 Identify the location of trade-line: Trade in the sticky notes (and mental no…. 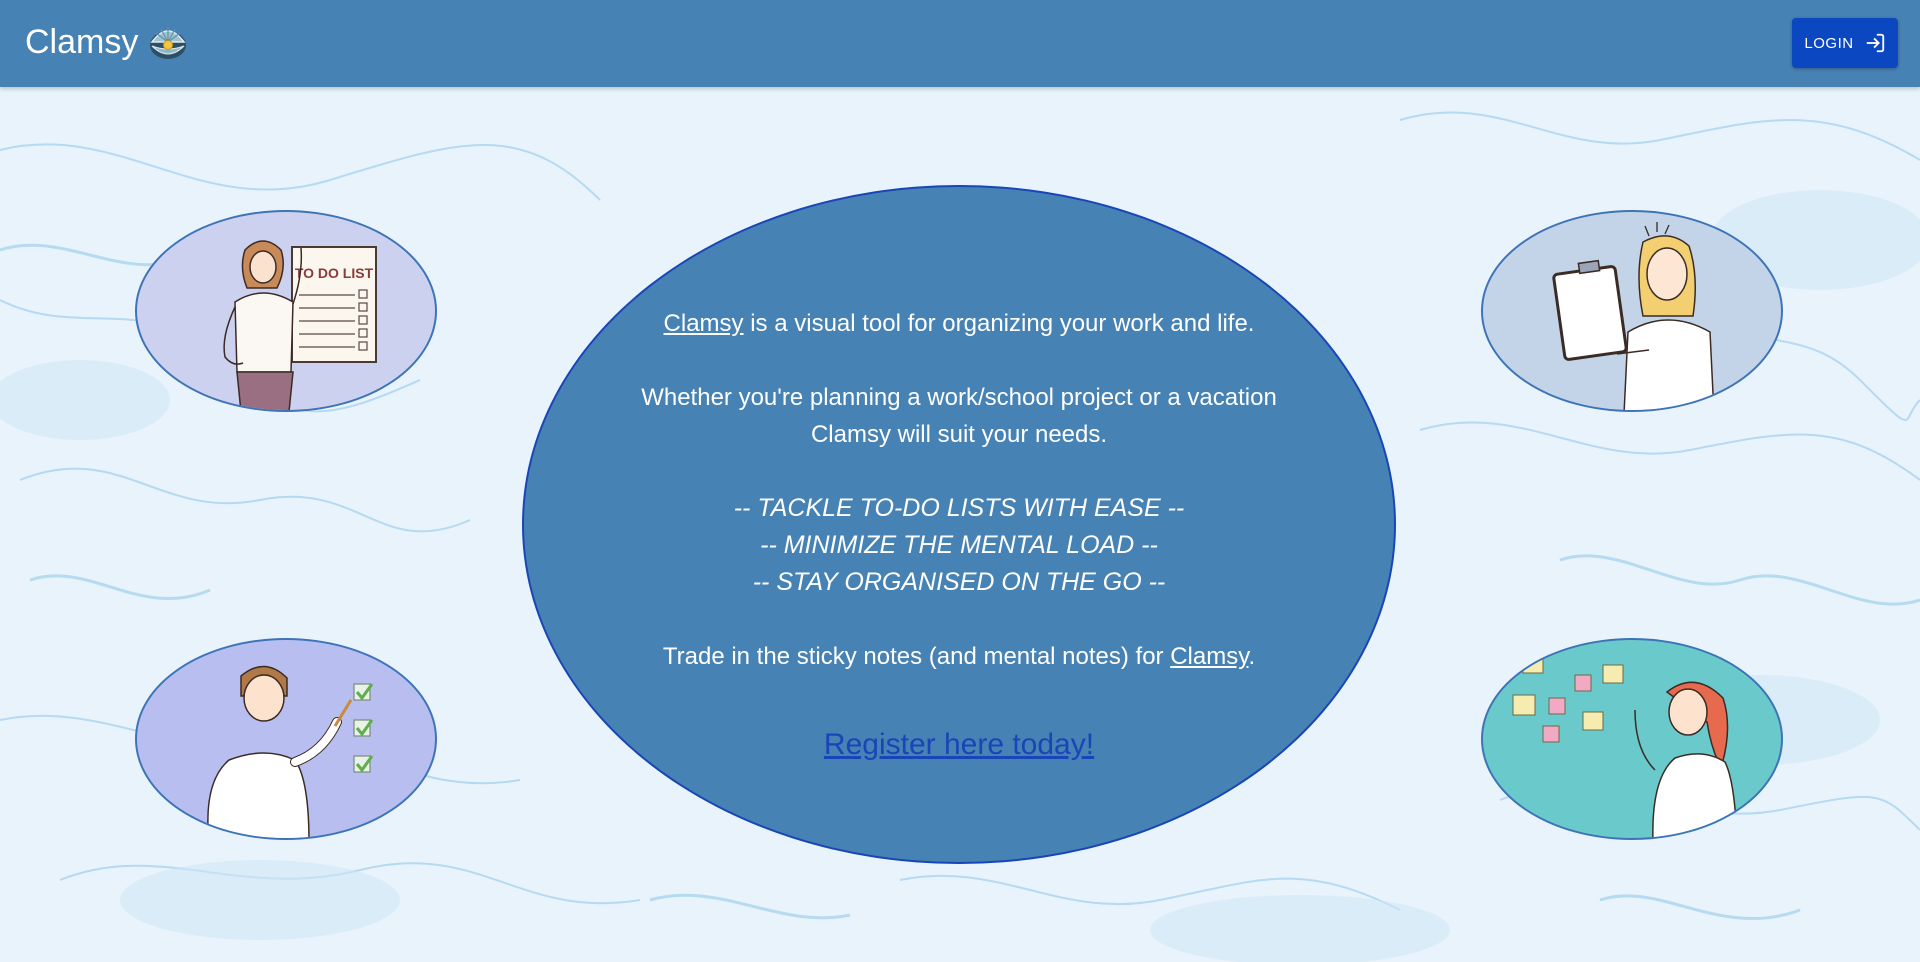
(959, 656).